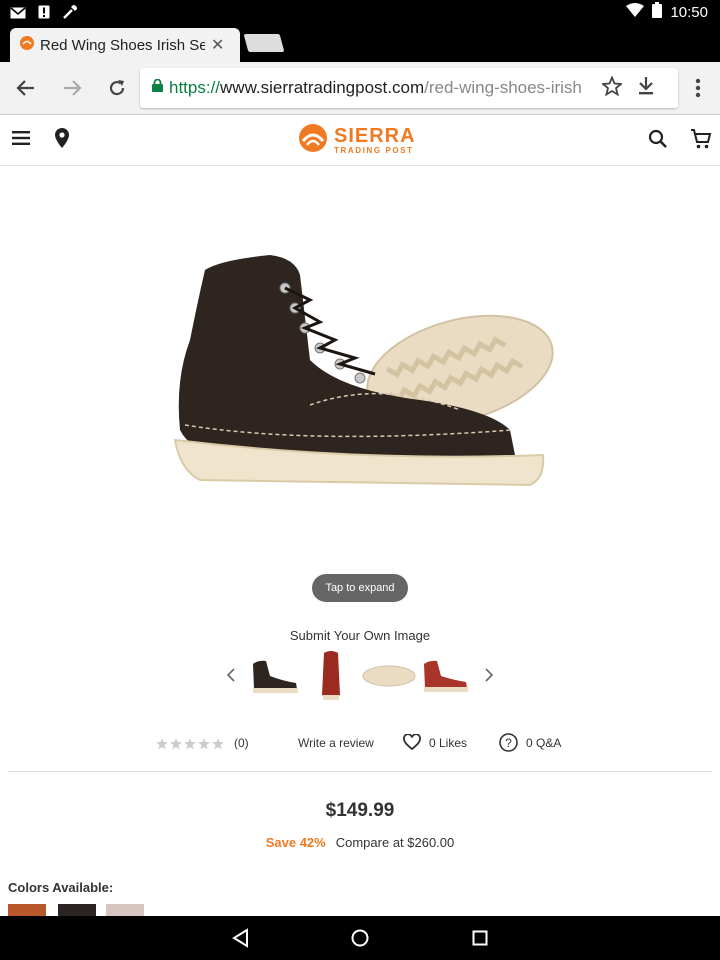 The height and width of the screenshot is (960, 720). What do you see at coordinates (503, 87) in the screenshot?
I see `url-path: /red-wing-shoes-irish` at bounding box center [503, 87].